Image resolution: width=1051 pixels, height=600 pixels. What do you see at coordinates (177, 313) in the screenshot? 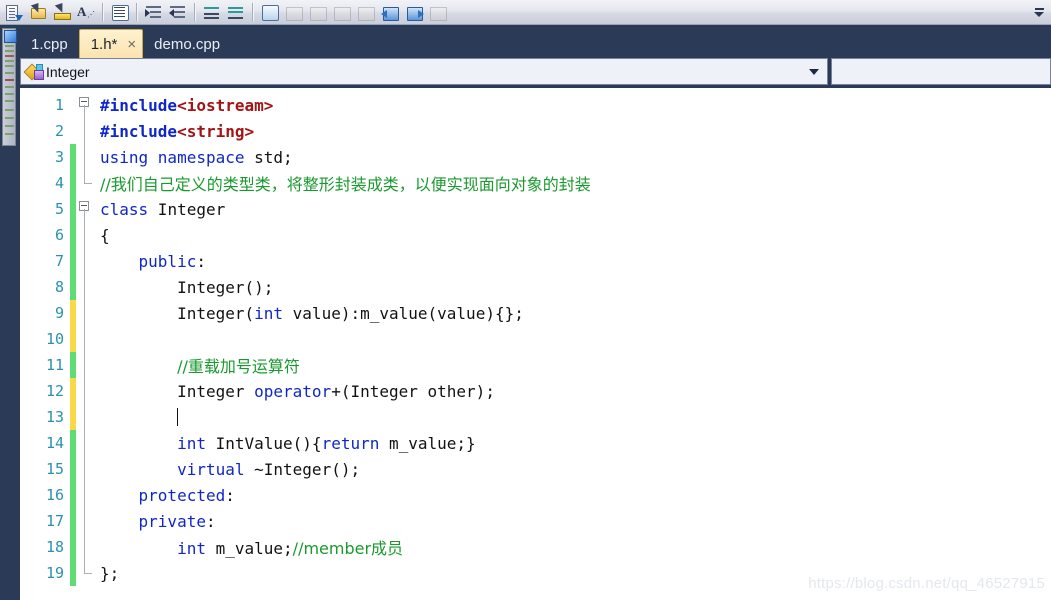
I see `code-token: Integer(` at bounding box center [177, 313].